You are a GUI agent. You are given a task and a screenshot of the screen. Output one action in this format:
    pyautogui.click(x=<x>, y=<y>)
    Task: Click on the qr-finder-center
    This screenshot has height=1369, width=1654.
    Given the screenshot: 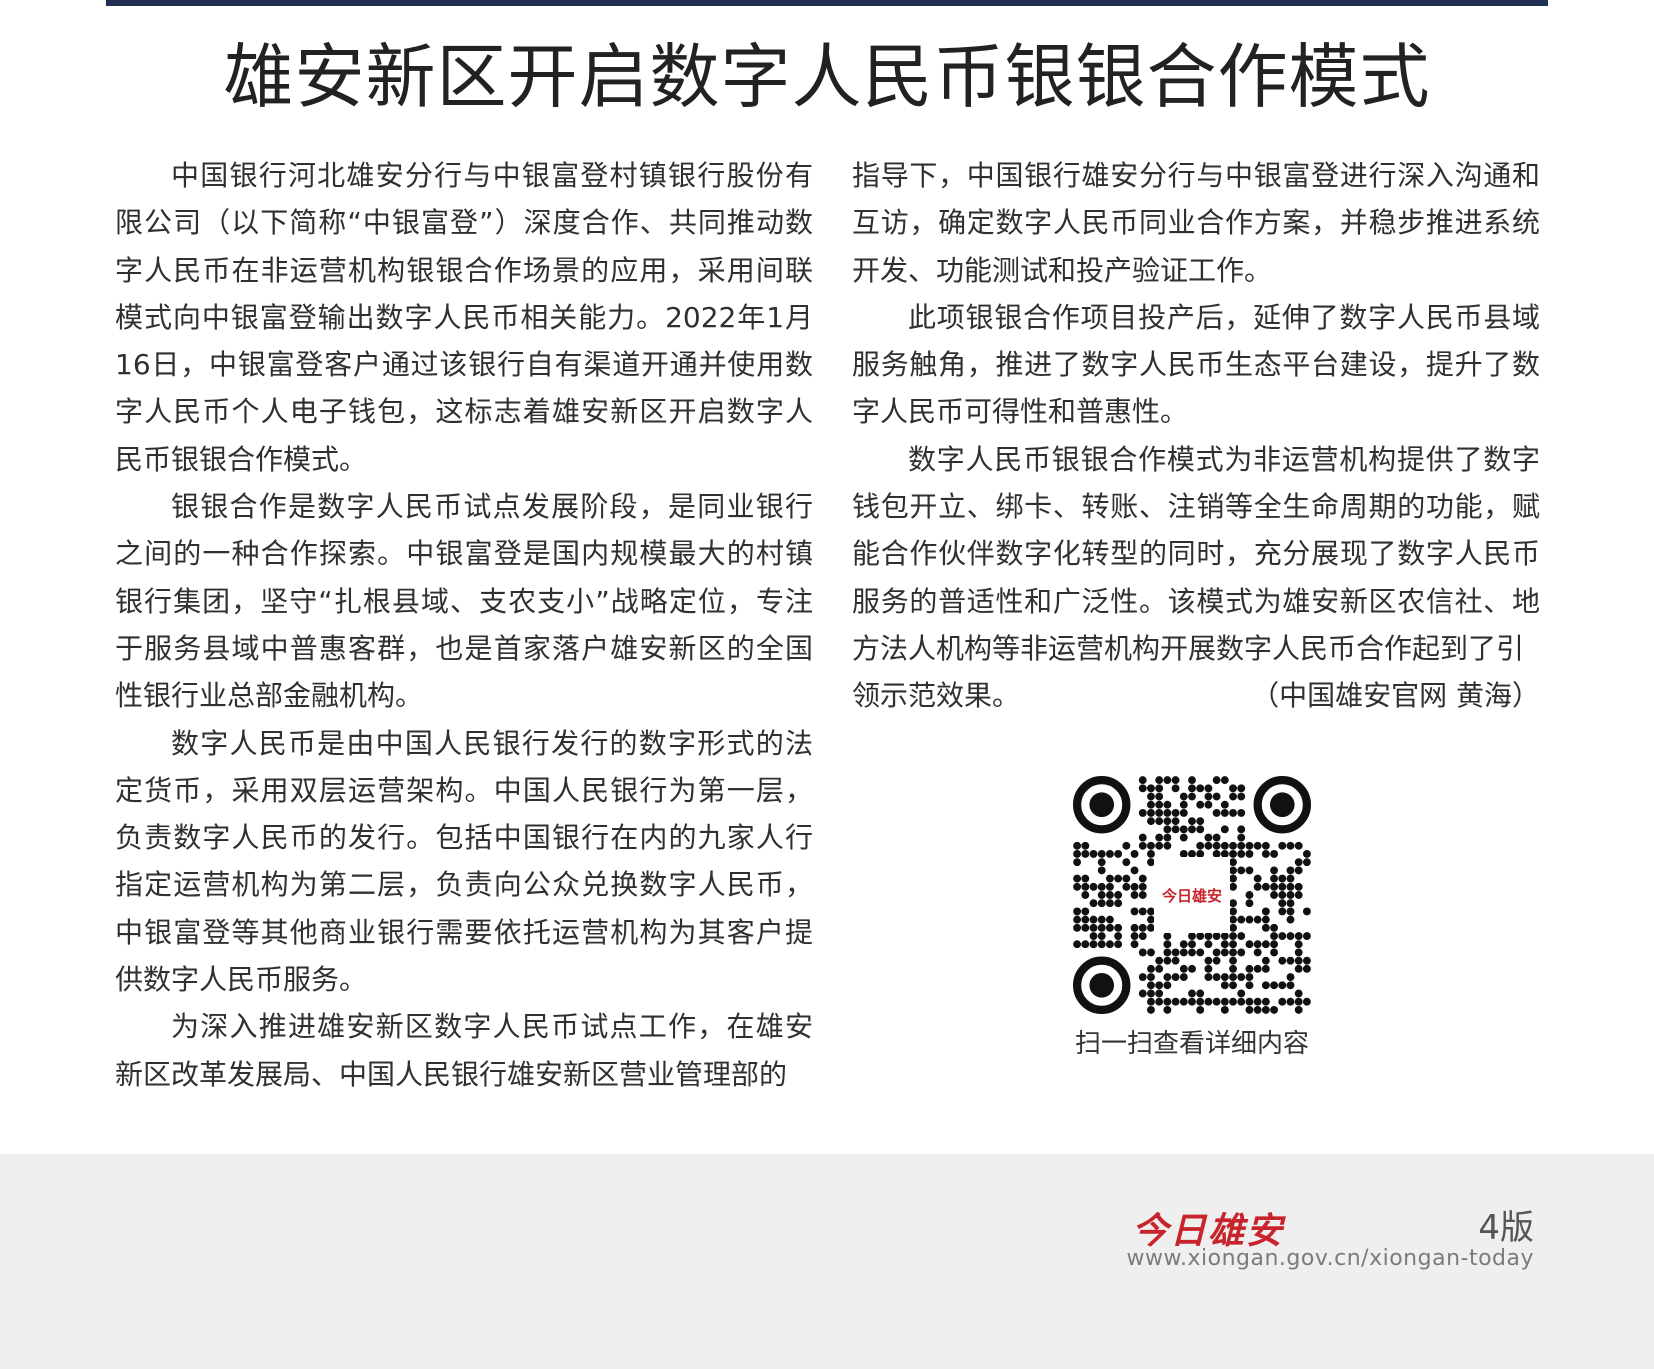 What is the action you would take?
    pyautogui.click(x=1102, y=805)
    